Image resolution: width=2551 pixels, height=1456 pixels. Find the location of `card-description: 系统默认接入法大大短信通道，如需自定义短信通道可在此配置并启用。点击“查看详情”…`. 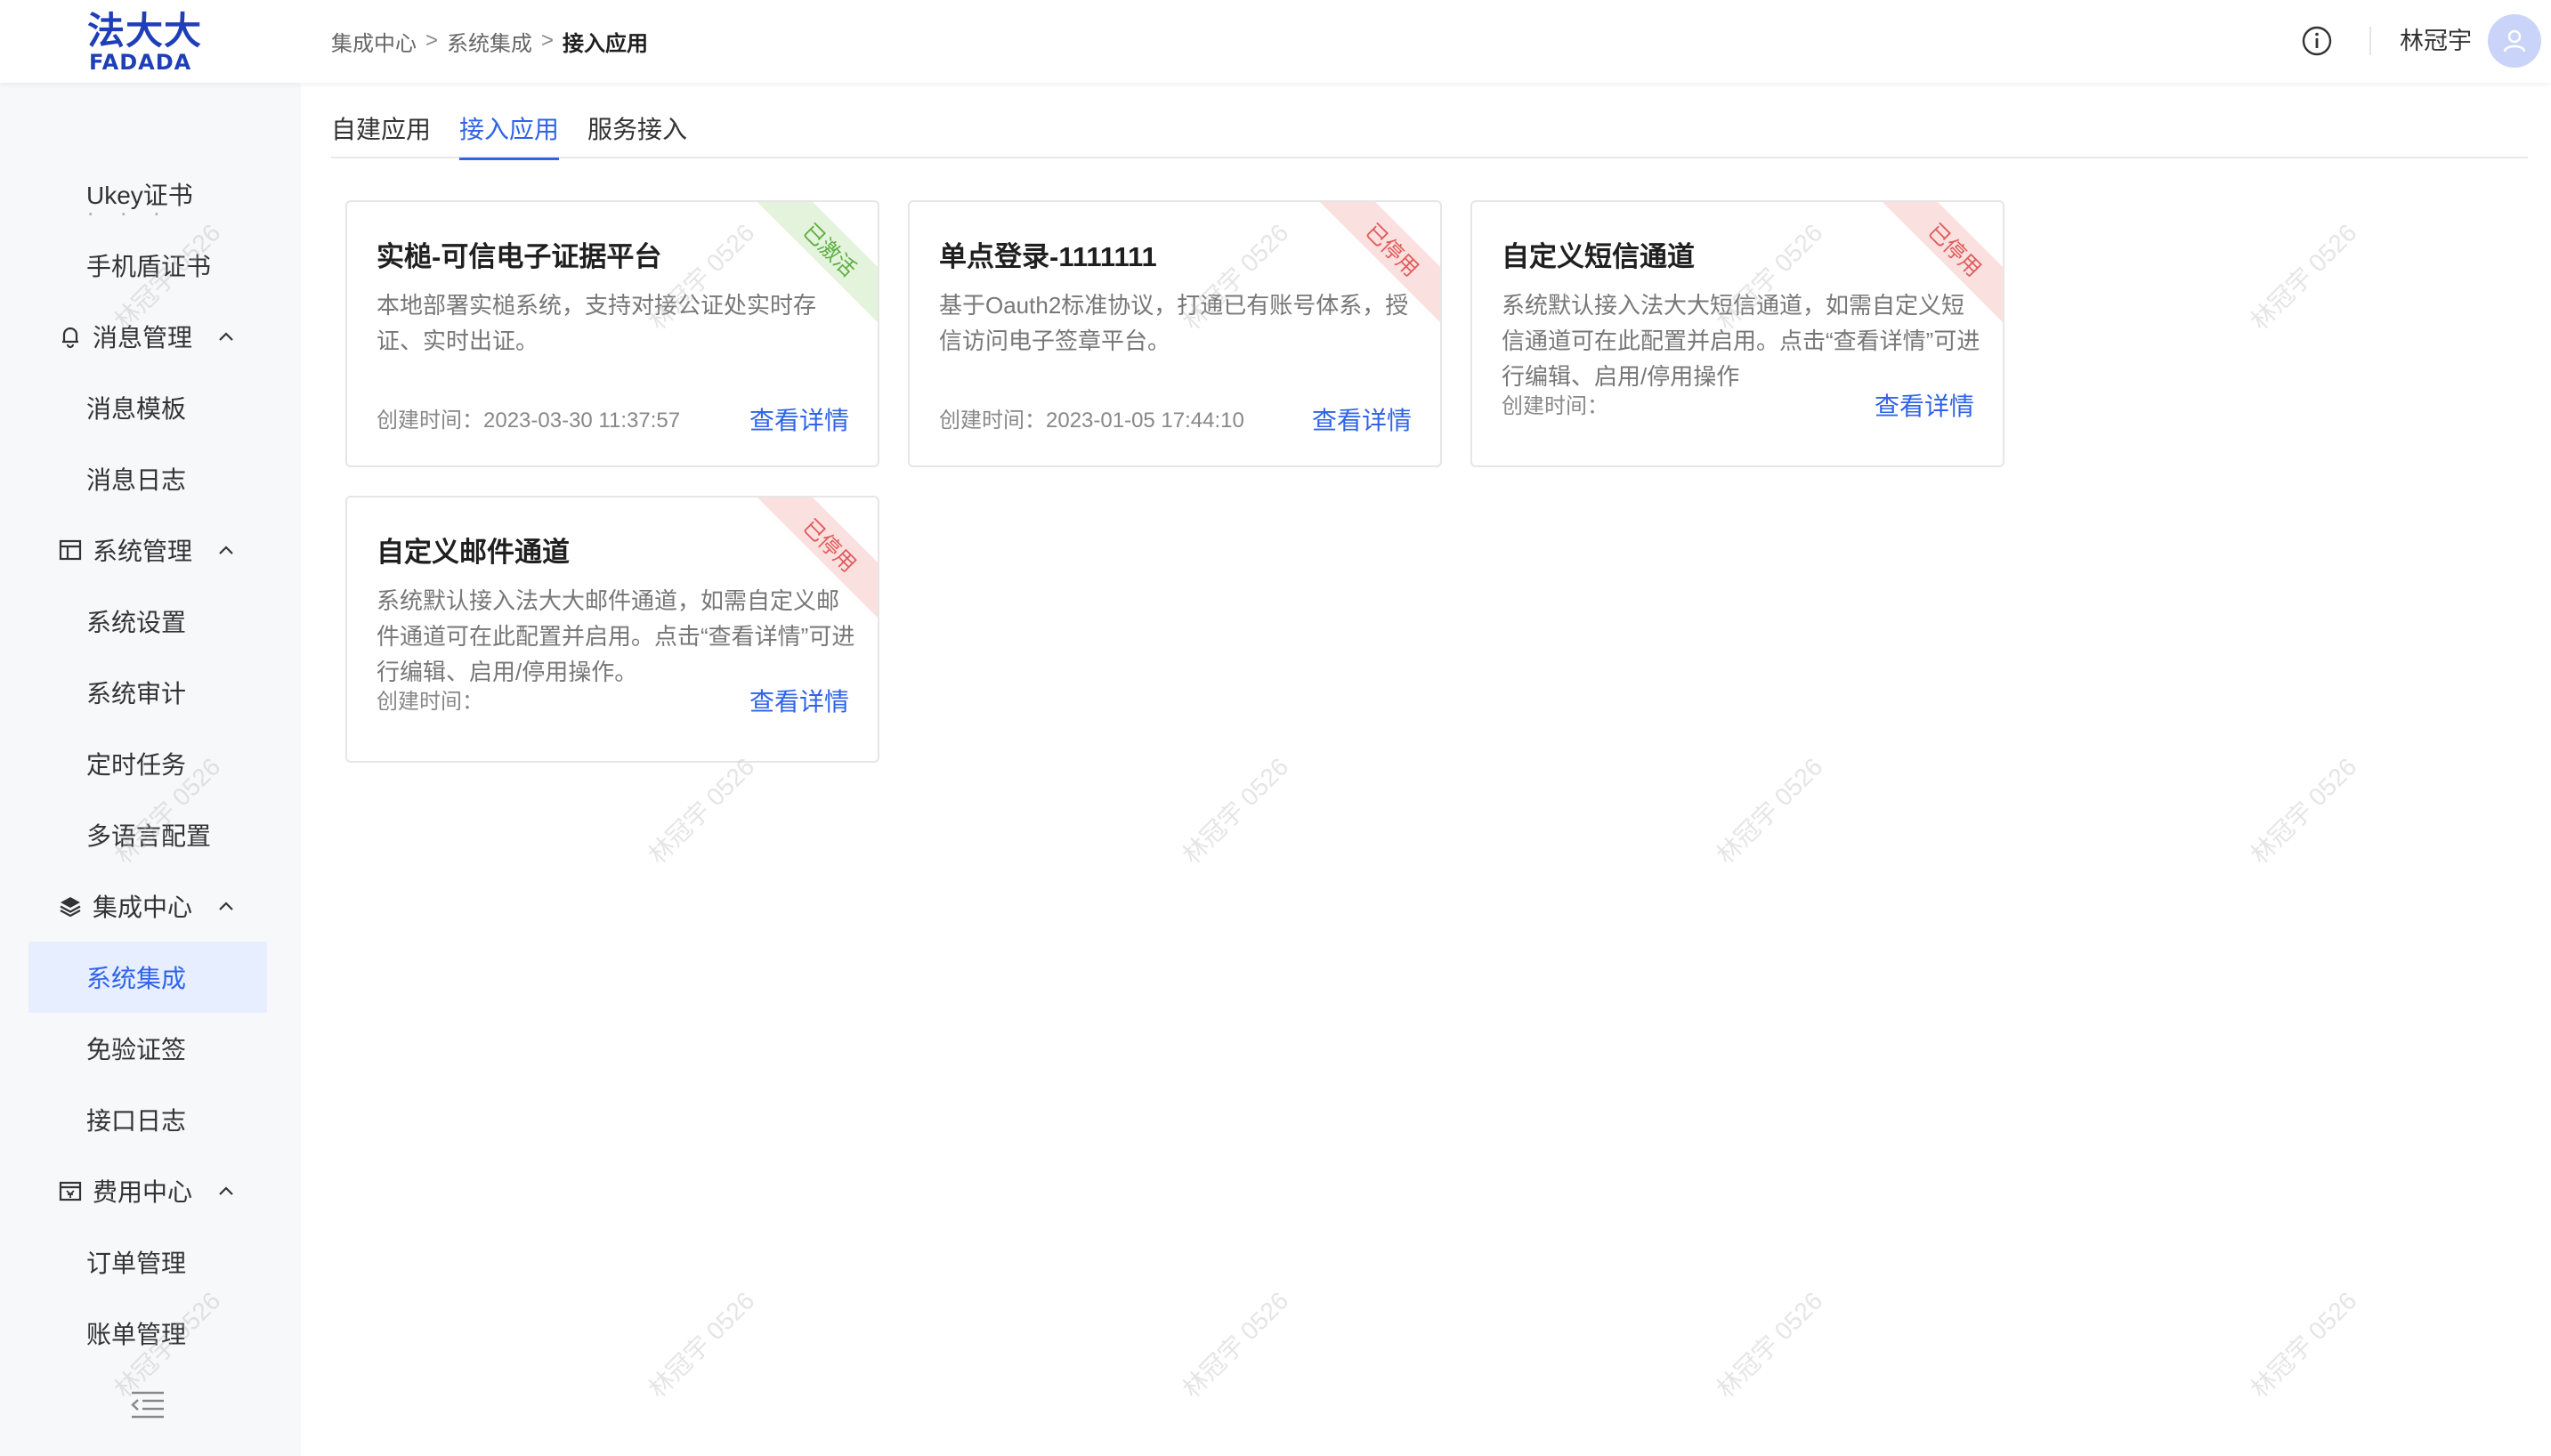

card-description: 系统默认接入法大大短信通道，如需自定义短信通道可在此配置并启用。点击“查看详情”… is located at coordinates (1741, 341).